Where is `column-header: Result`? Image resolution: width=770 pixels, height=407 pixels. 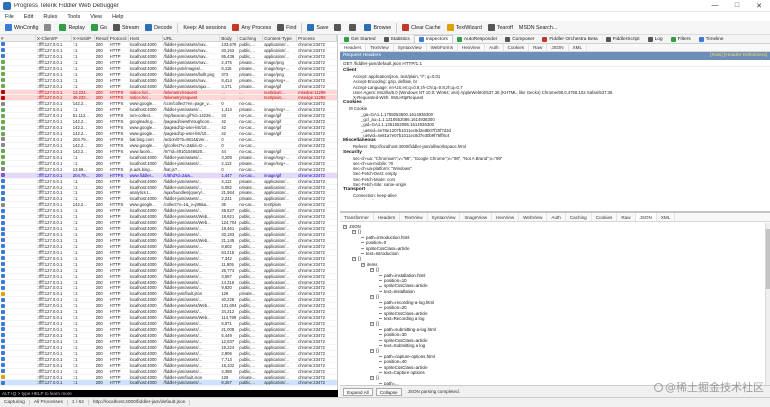
column-header: Result is located at coordinates (102, 38).